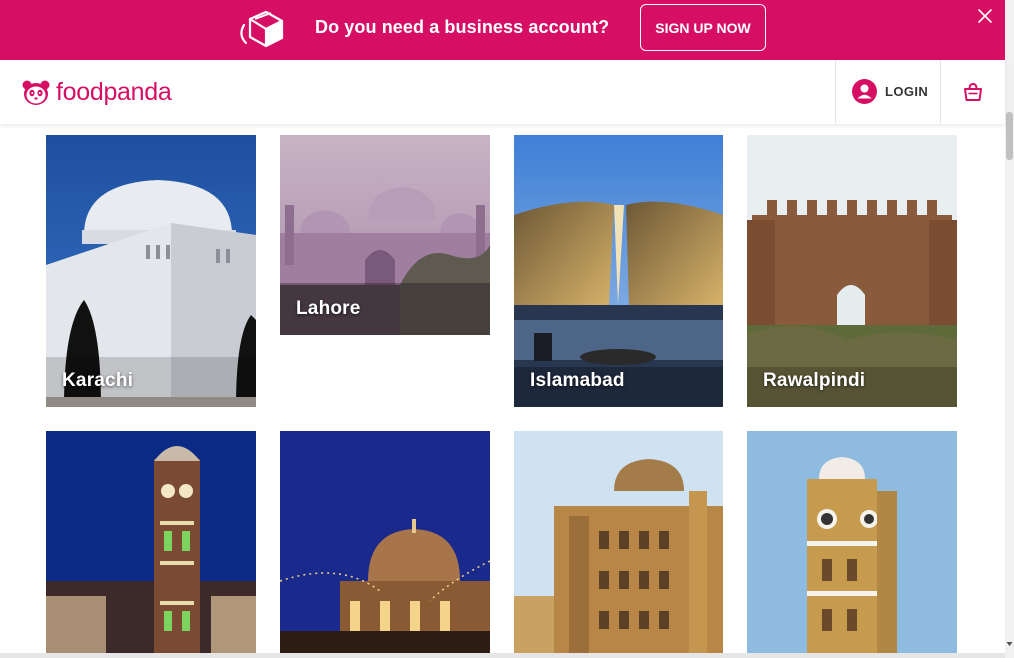  I want to click on city-tile-karachi: Karachi, so click(151, 271).